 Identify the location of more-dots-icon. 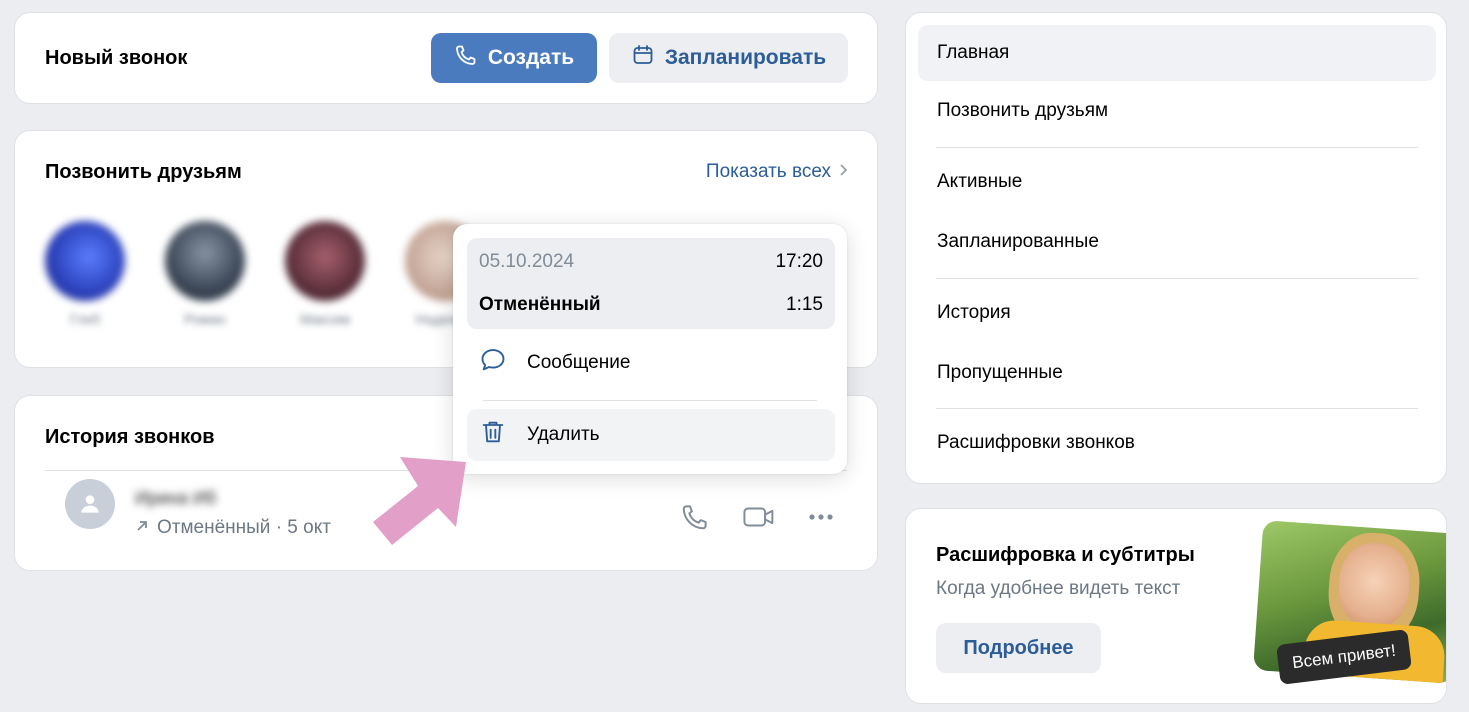
(821, 517).